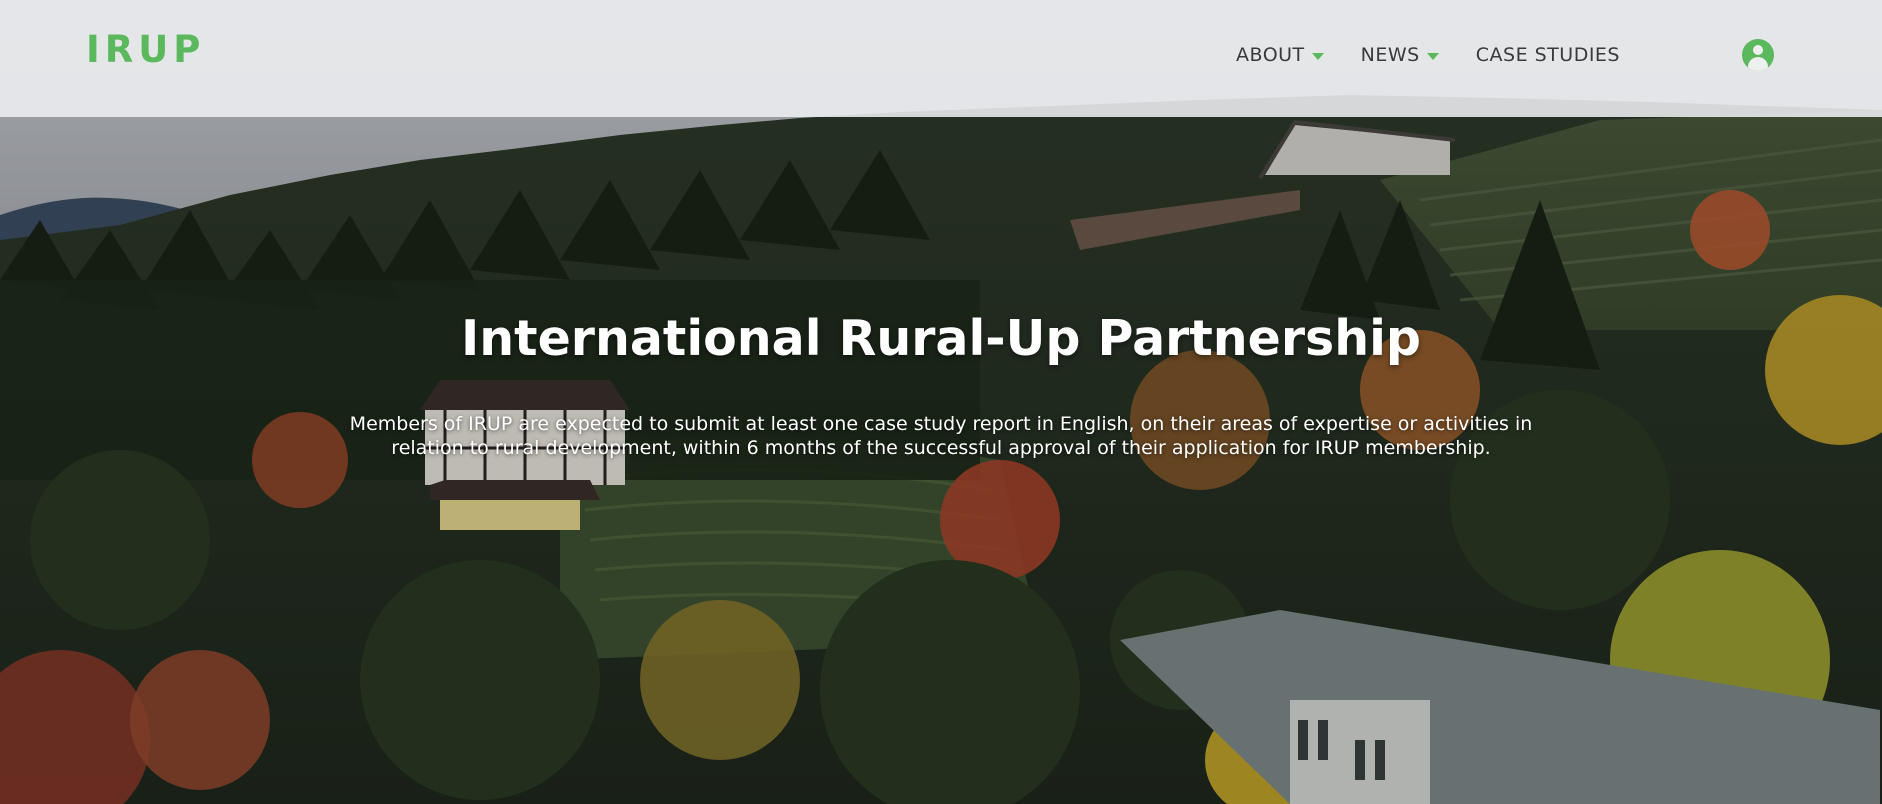 This screenshot has height=804, width=1882. I want to click on site-logo: IRUP, so click(145, 49).